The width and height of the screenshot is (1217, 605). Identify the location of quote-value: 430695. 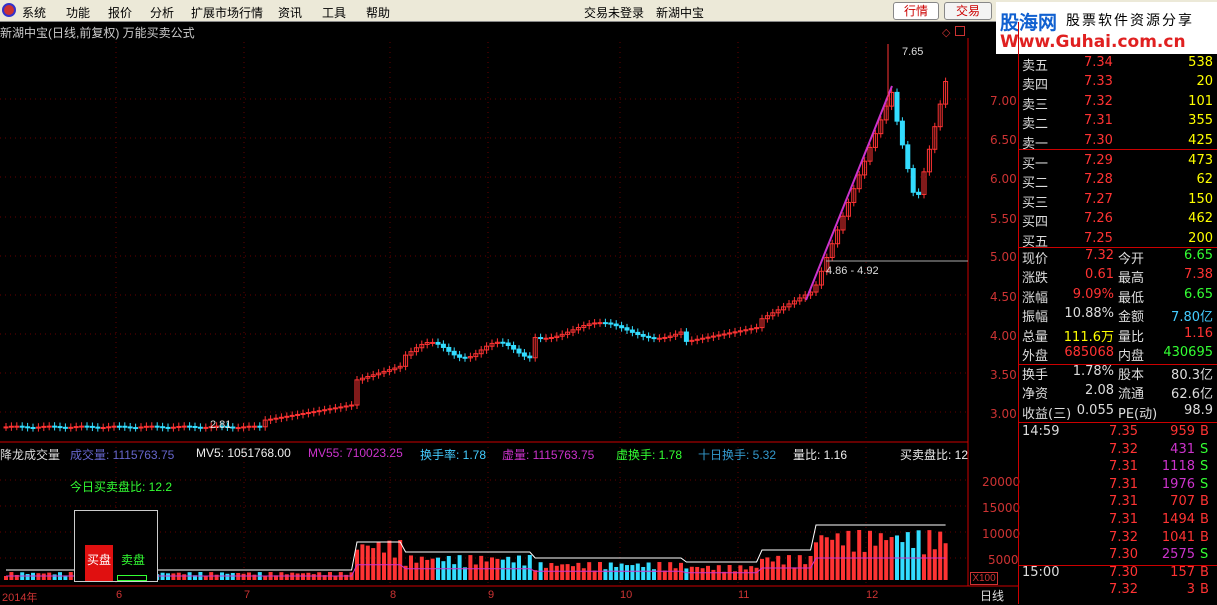
(1188, 352).